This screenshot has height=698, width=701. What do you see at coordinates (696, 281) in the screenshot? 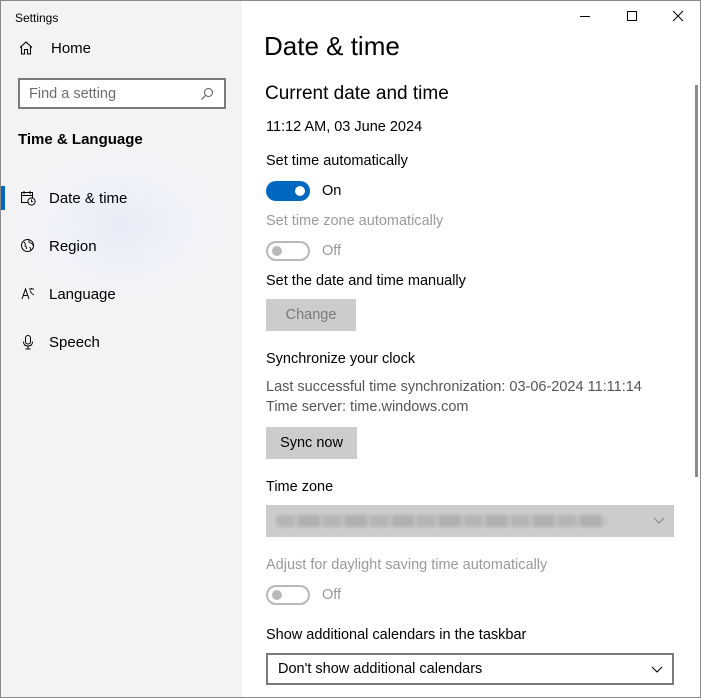
I see `scrollbar` at bounding box center [696, 281].